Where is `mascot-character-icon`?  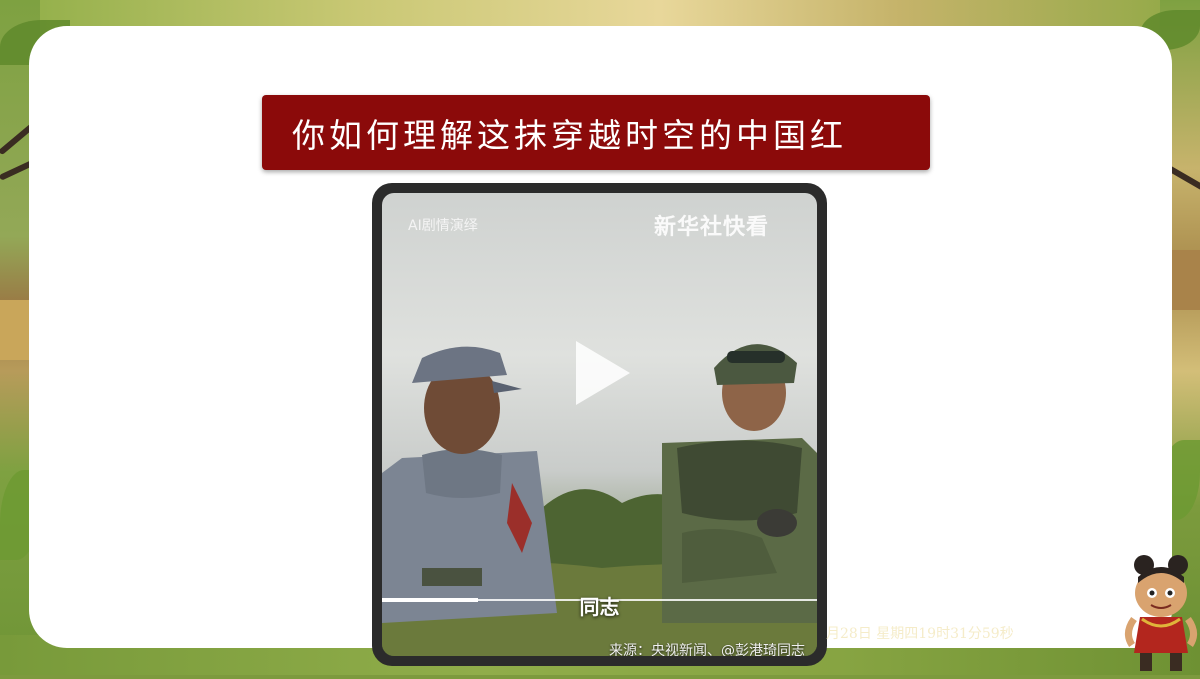
mascot-character-icon is located at coordinates (1161, 614).